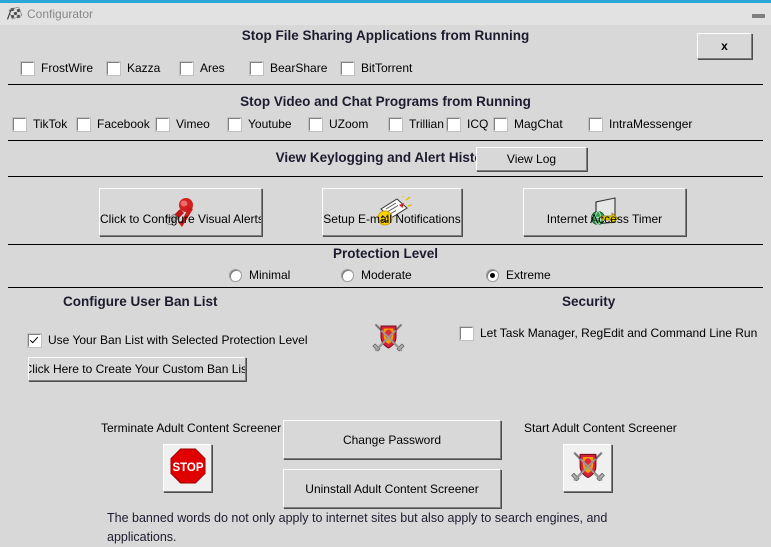 The height and width of the screenshot is (547, 771). Describe the element at coordinates (385, 253) in the screenshot. I see `protection-level-heading: Protection Level` at that location.